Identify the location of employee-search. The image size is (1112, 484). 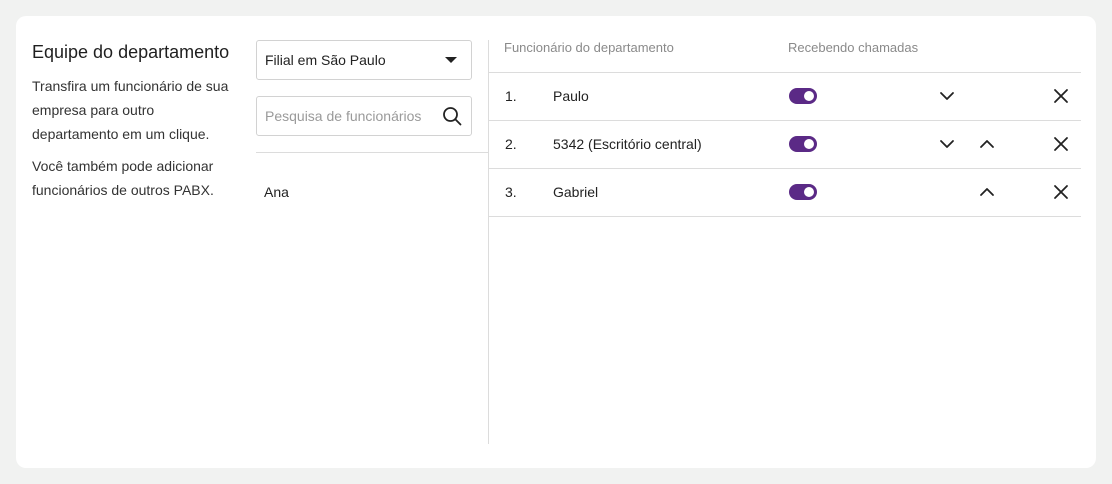
(364, 116).